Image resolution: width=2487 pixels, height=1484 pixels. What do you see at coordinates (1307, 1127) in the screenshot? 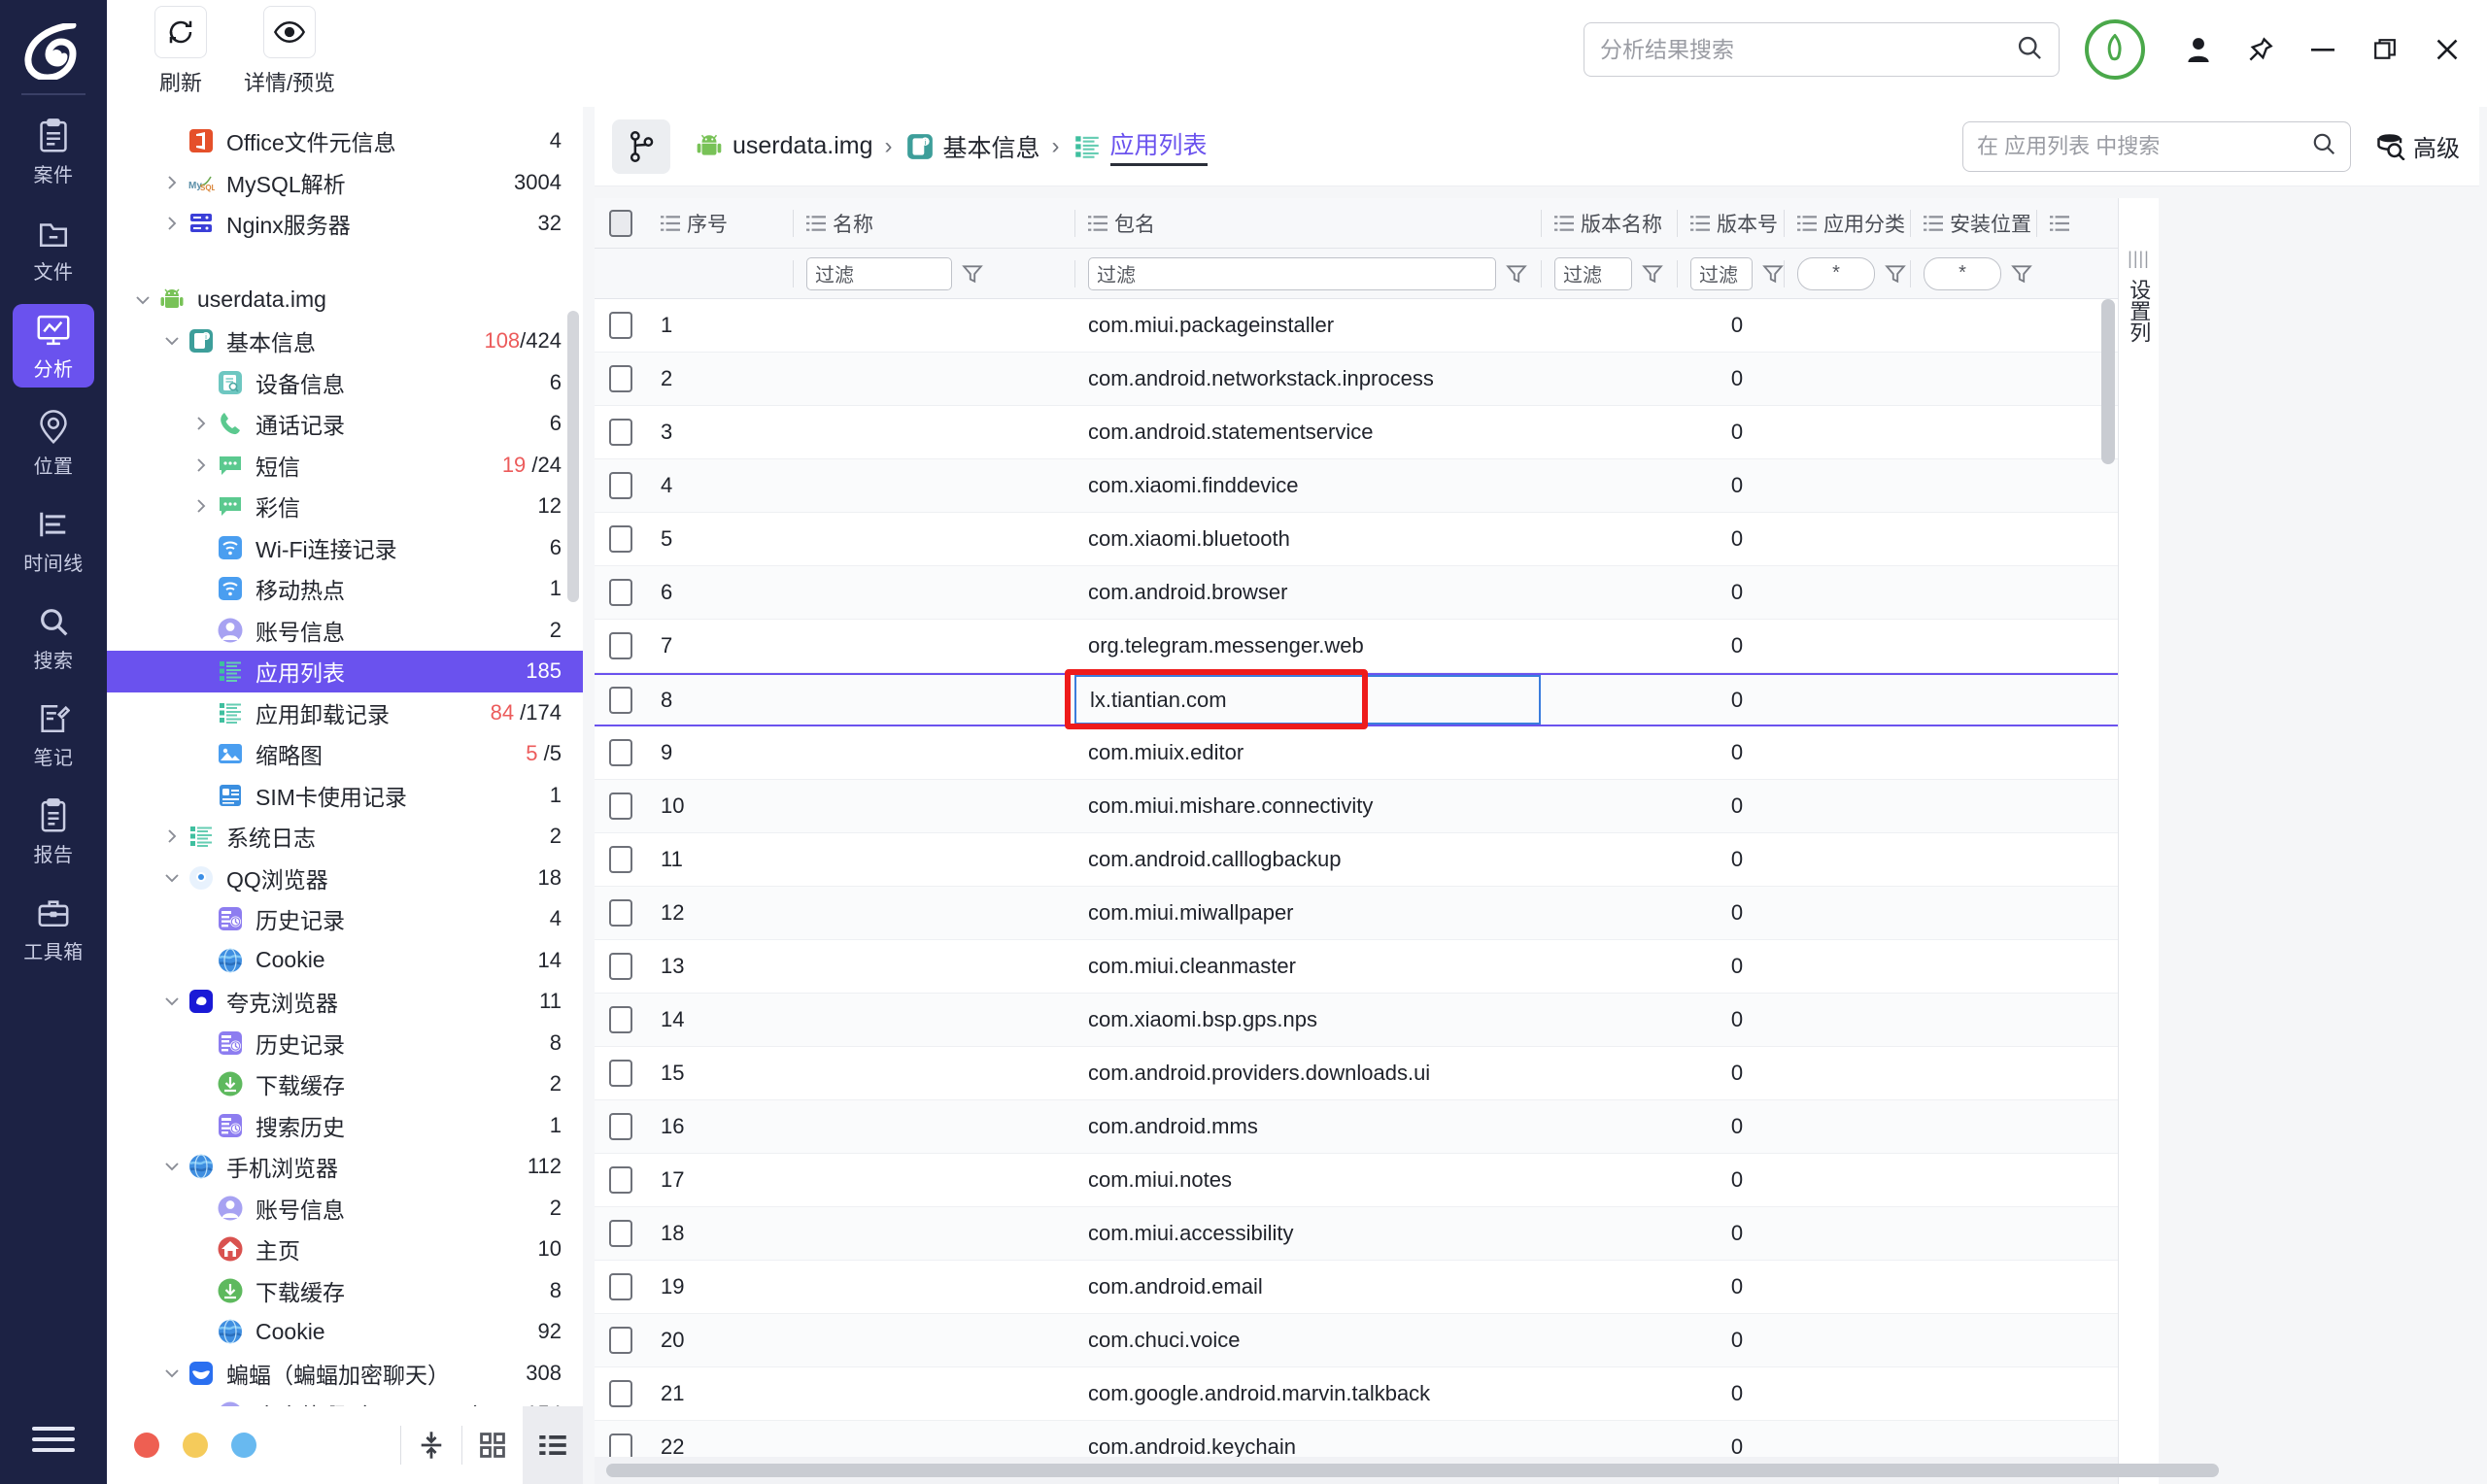
I see `cell-pkg: com.android.mms` at bounding box center [1307, 1127].